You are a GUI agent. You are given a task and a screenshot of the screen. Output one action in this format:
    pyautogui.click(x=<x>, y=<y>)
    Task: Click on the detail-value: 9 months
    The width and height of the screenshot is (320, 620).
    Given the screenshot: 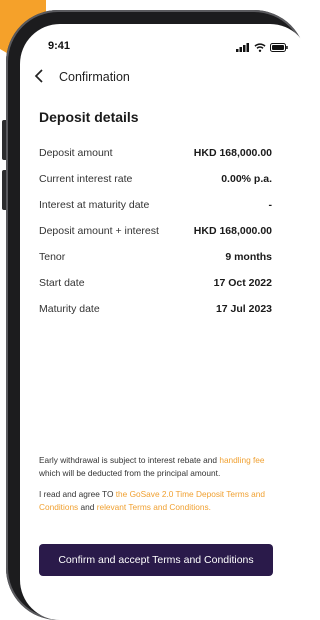 What is the action you would take?
    pyautogui.click(x=248, y=257)
    